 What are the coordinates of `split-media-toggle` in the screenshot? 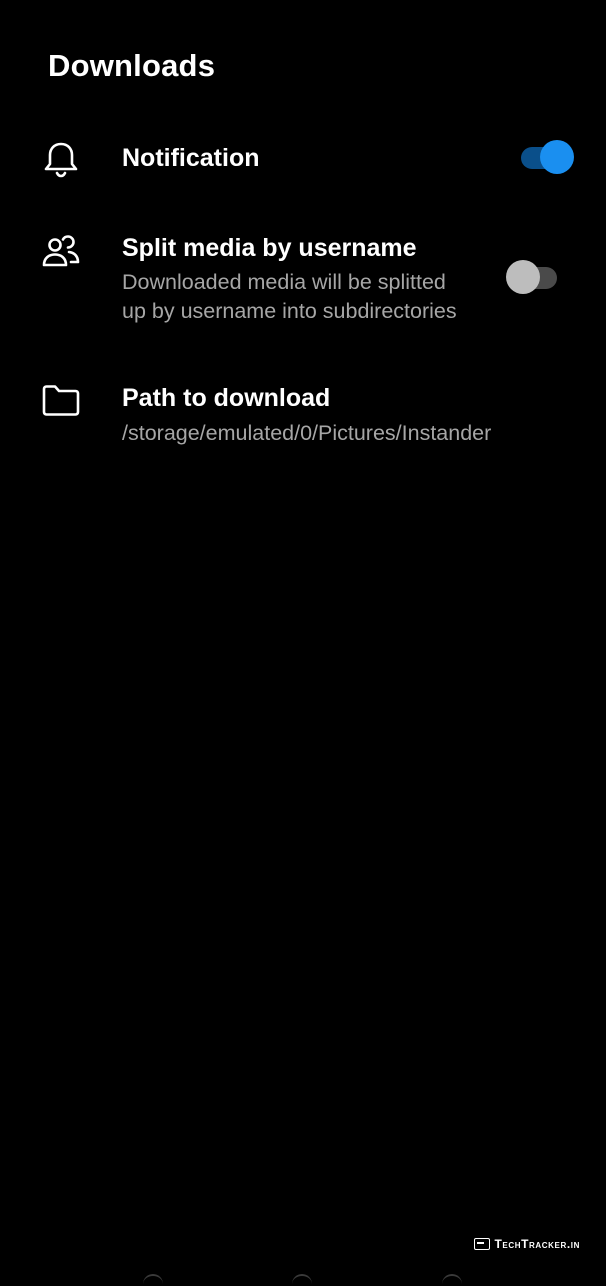 It's located at (534, 277).